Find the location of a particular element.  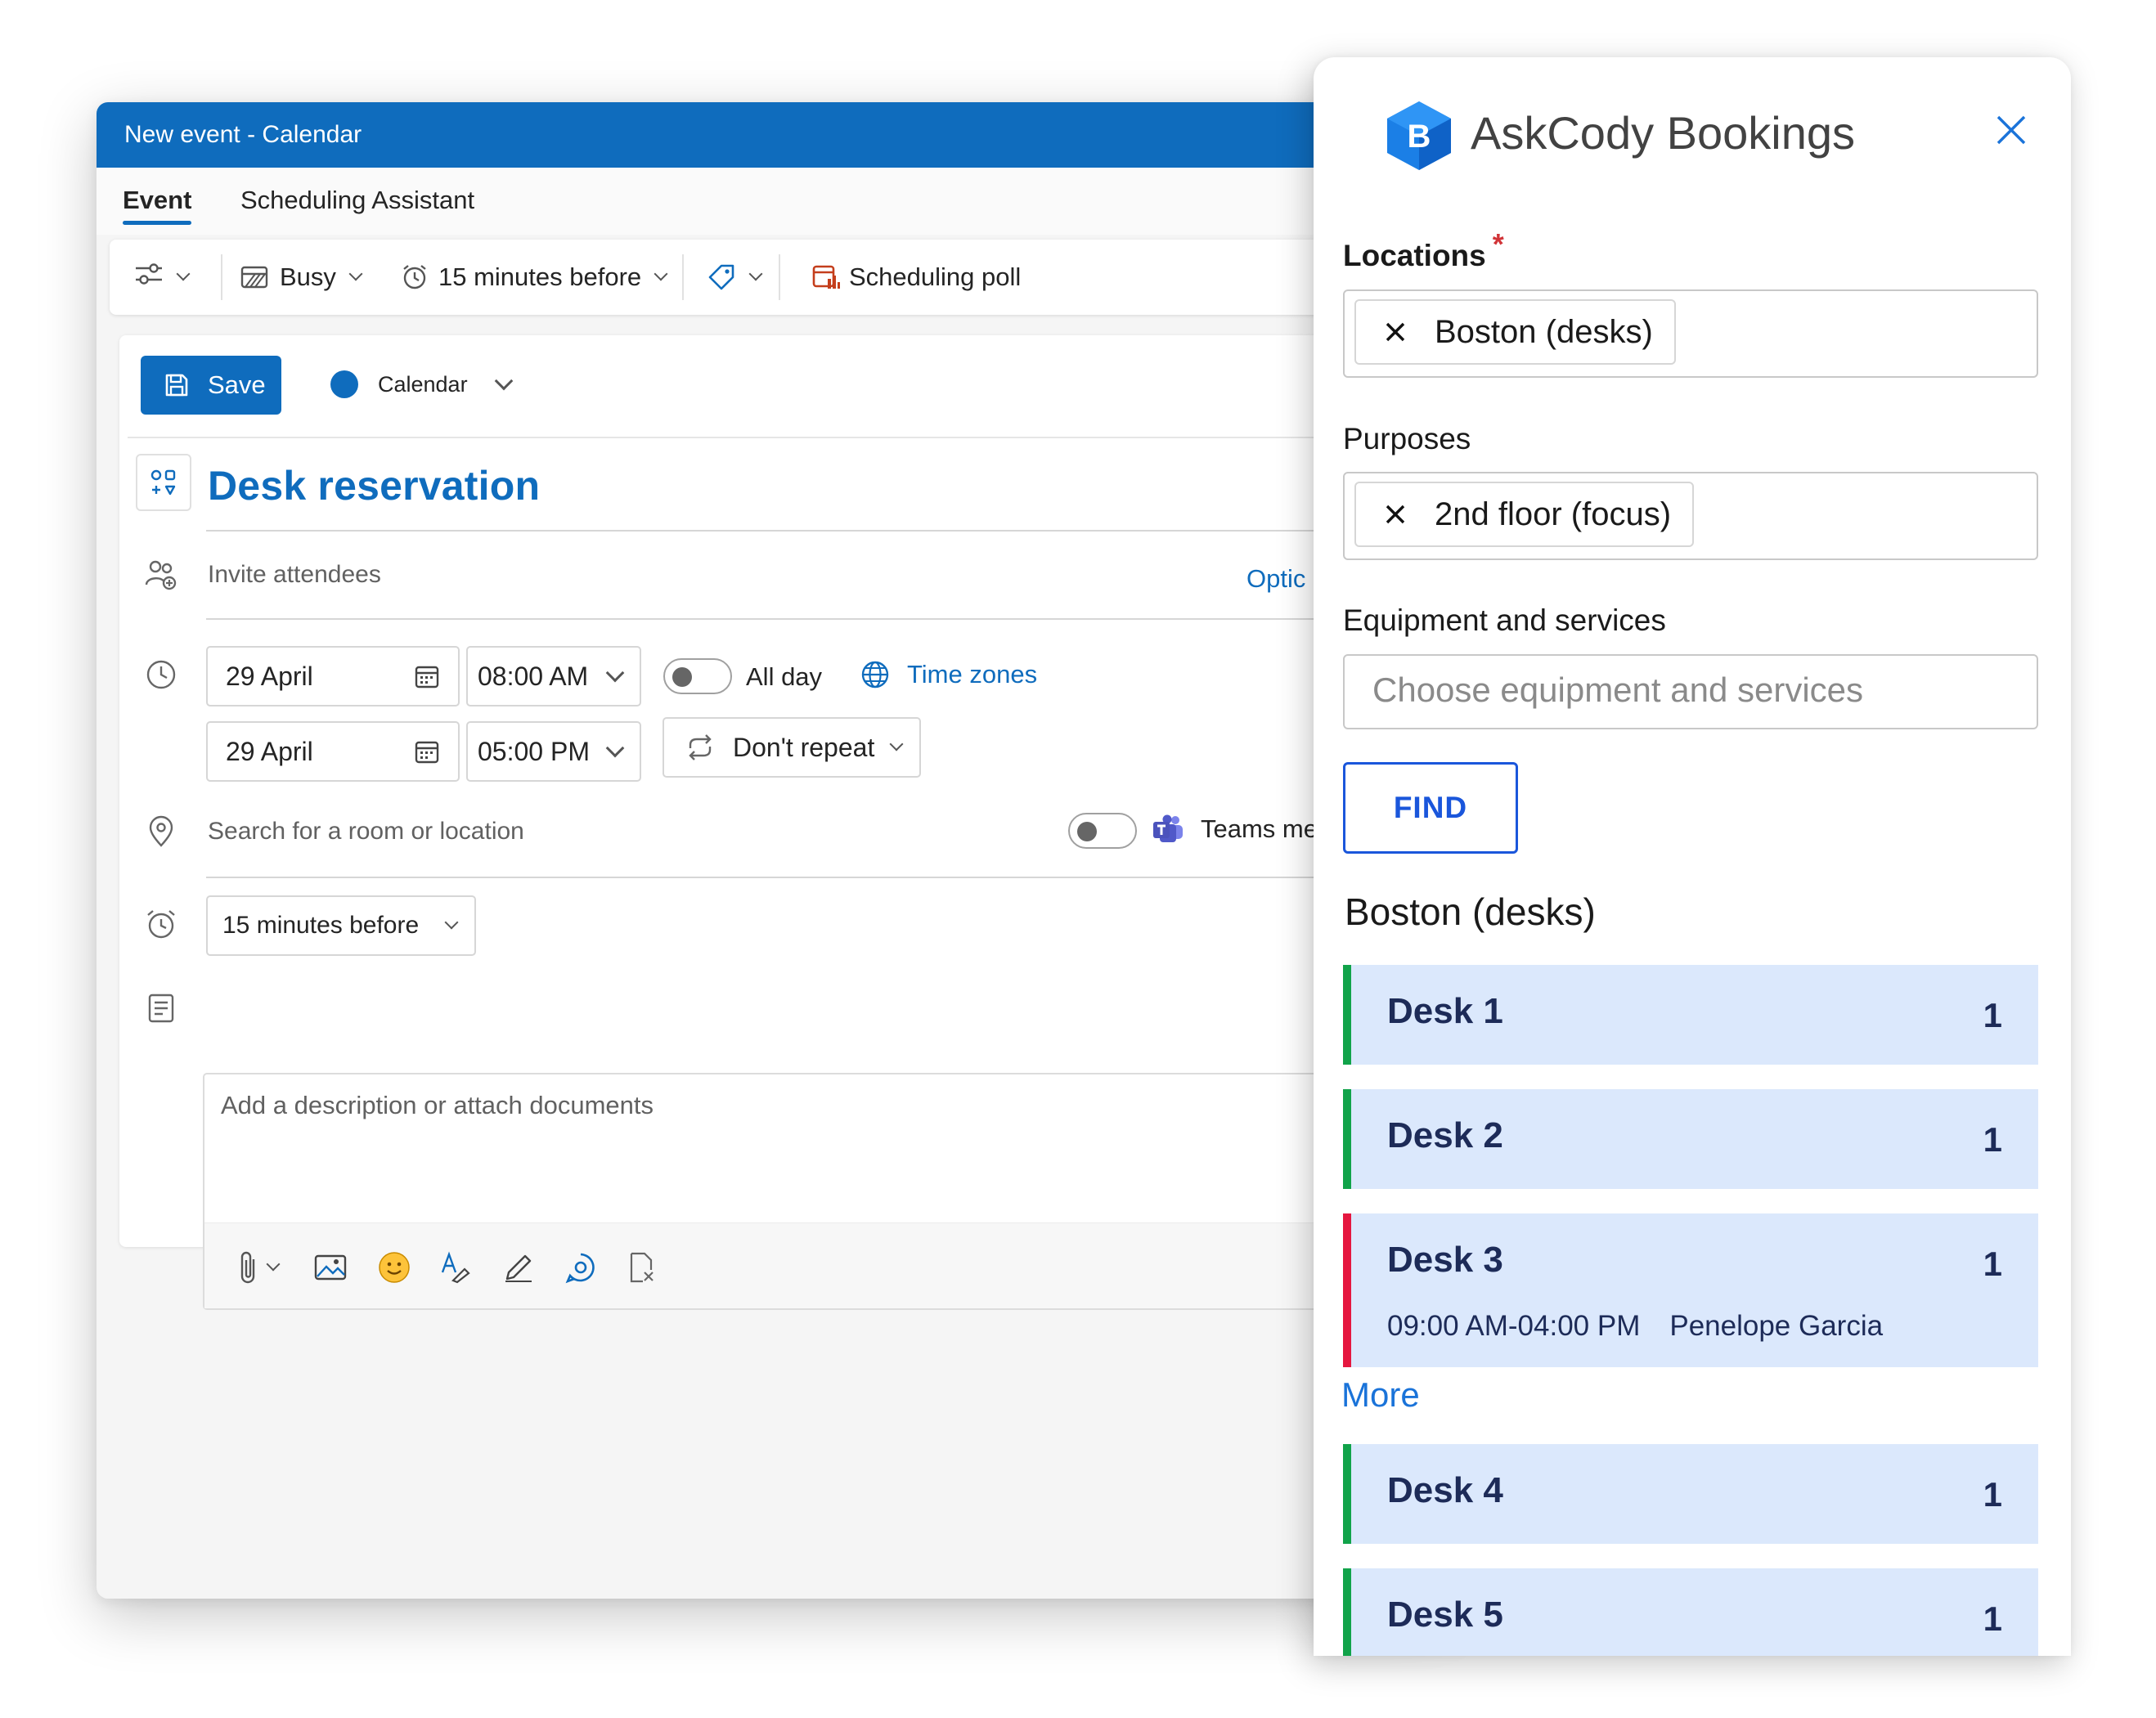

repeat-label: Don't repeat is located at coordinates (804, 747).